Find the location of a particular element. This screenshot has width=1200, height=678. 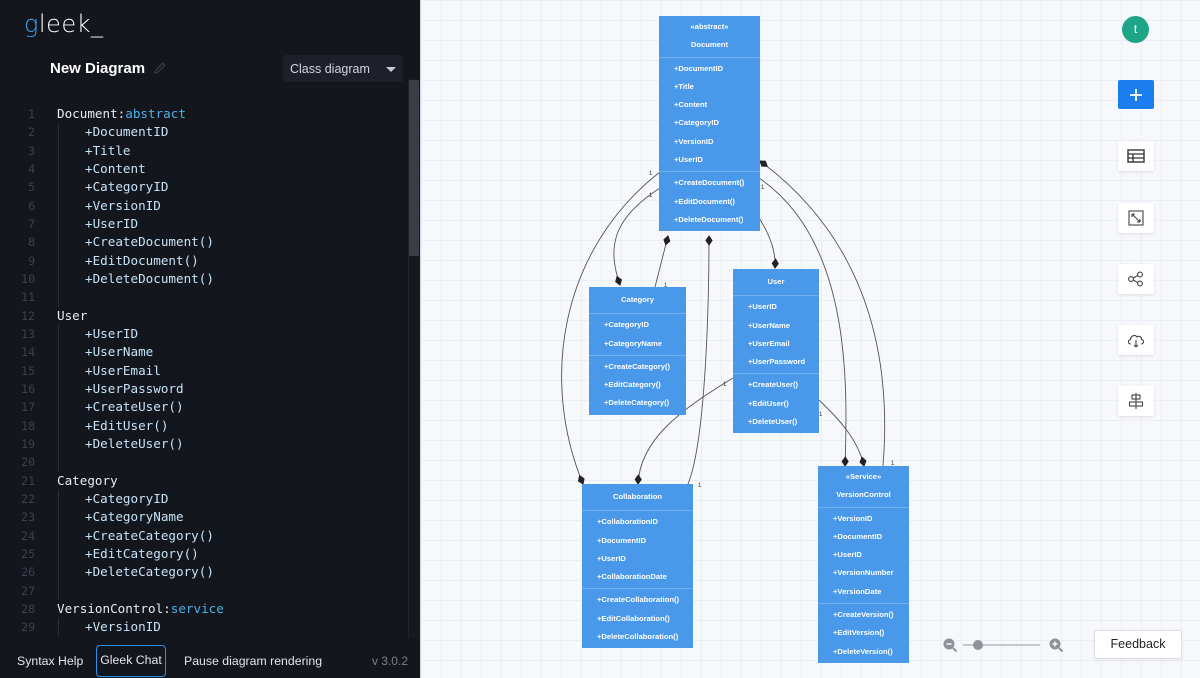

code-keyword: abstract is located at coordinates (155, 113).